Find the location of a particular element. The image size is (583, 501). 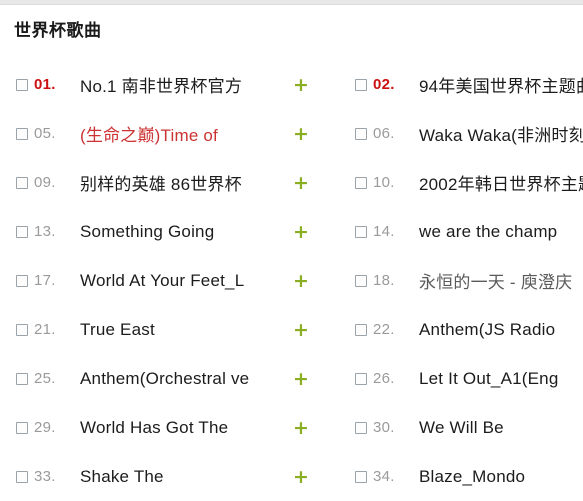

song-row: 25. Anthem(Orchestral ve is located at coordinates (176, 378).